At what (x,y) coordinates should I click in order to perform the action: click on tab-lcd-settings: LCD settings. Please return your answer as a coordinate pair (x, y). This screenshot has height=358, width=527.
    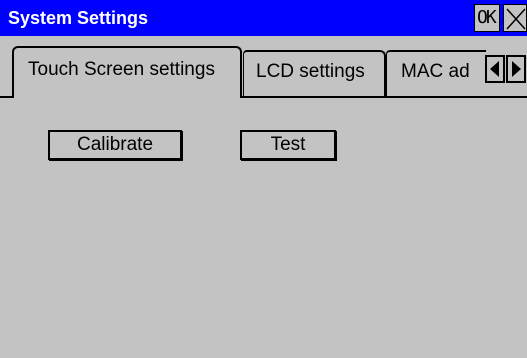
    Looking at the image, I should click on (314, 73).